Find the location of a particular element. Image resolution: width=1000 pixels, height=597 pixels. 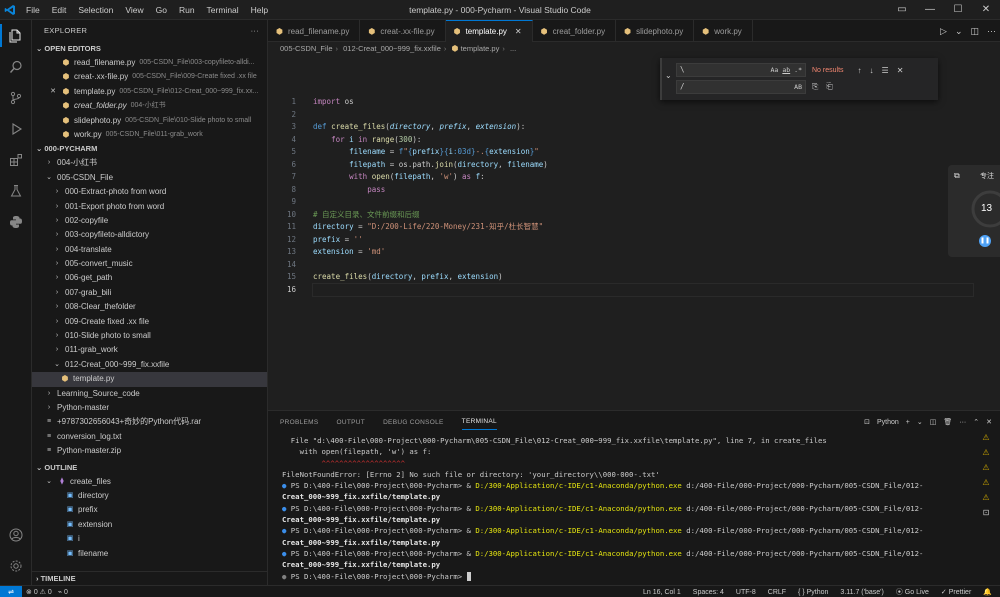

minimize-button: — is located at coordinates (930, 10).